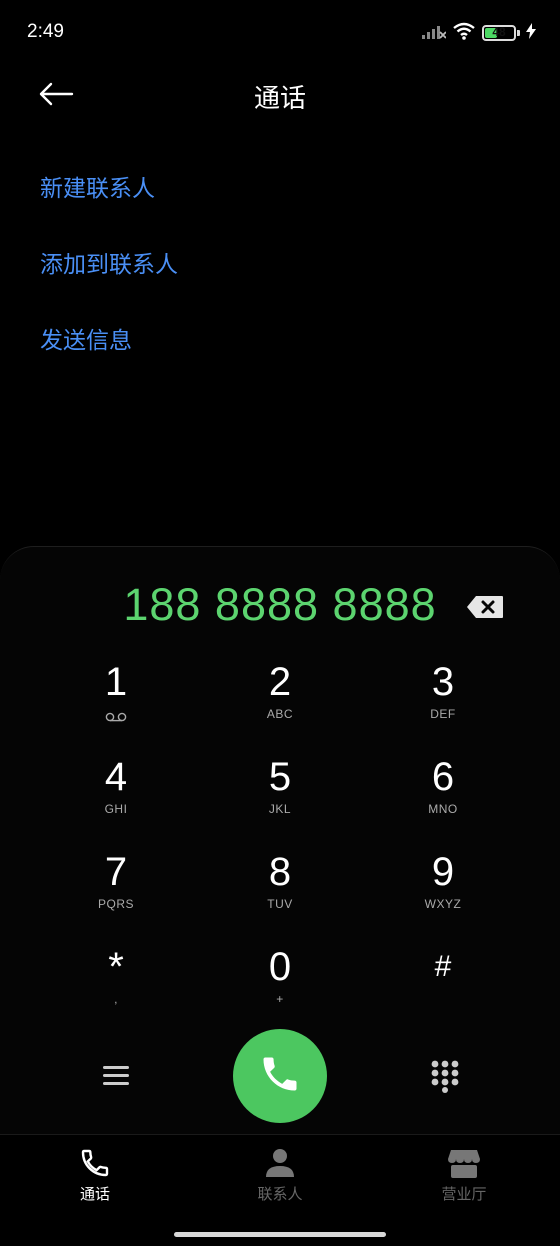  Describe the element at coordinates (109, 204) in the screenshot. I see `new-contact-link: 新建联系人` at that location.